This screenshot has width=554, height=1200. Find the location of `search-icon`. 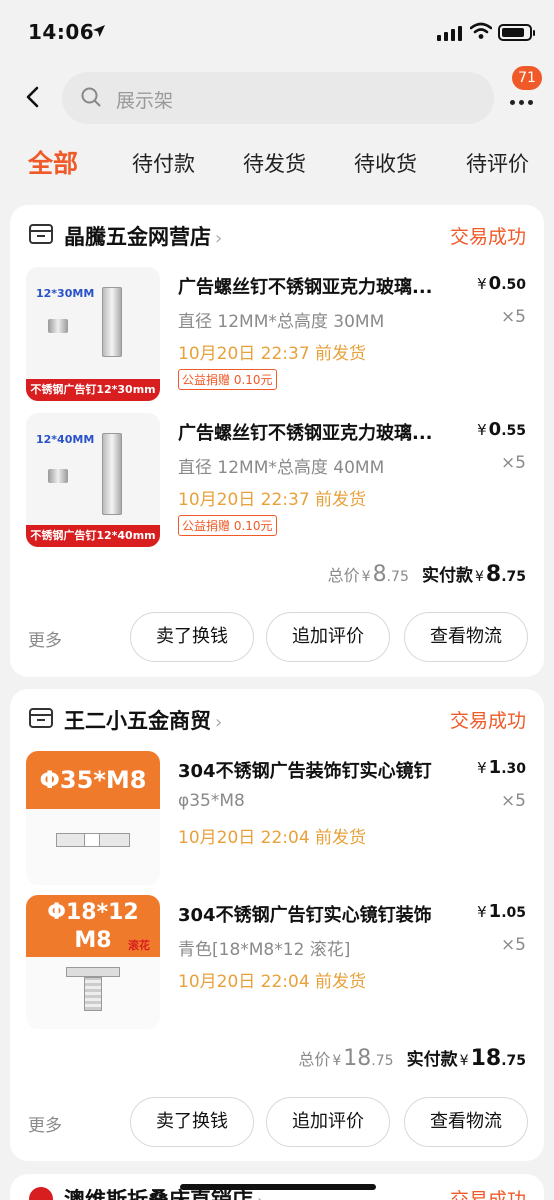

search-icon is located at coordinates (91, 97).